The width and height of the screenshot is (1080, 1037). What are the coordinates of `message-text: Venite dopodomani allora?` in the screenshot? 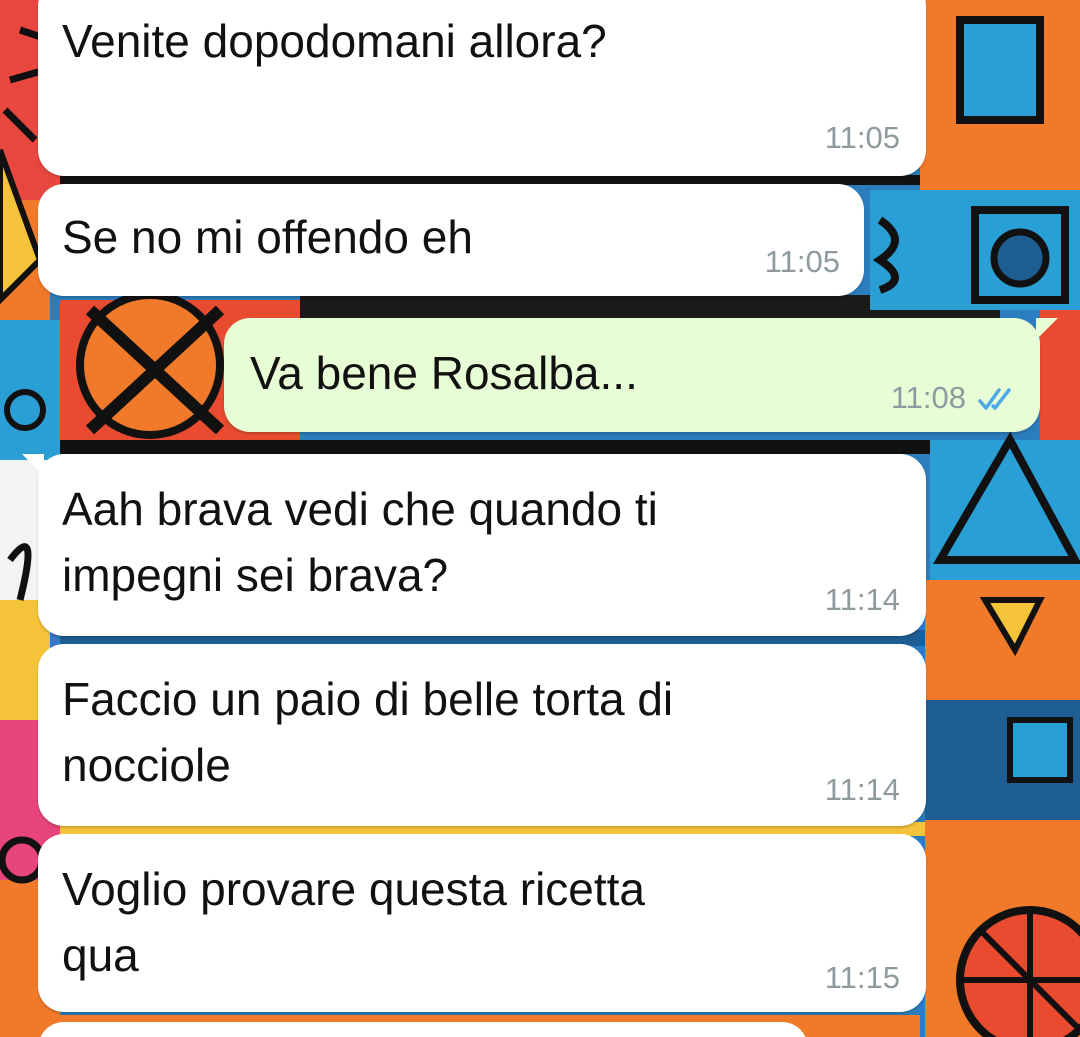 It's located at (334, 41).